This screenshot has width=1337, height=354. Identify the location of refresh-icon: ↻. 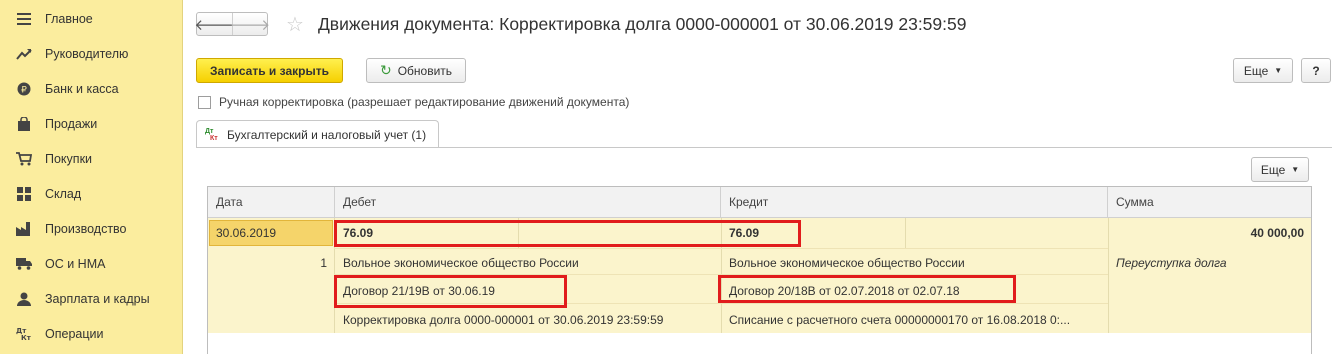
(385, 70).